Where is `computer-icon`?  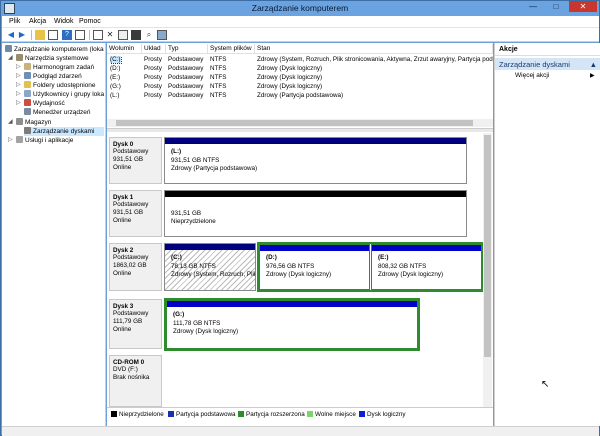 computer-icon is located at coordinates (8, 48).